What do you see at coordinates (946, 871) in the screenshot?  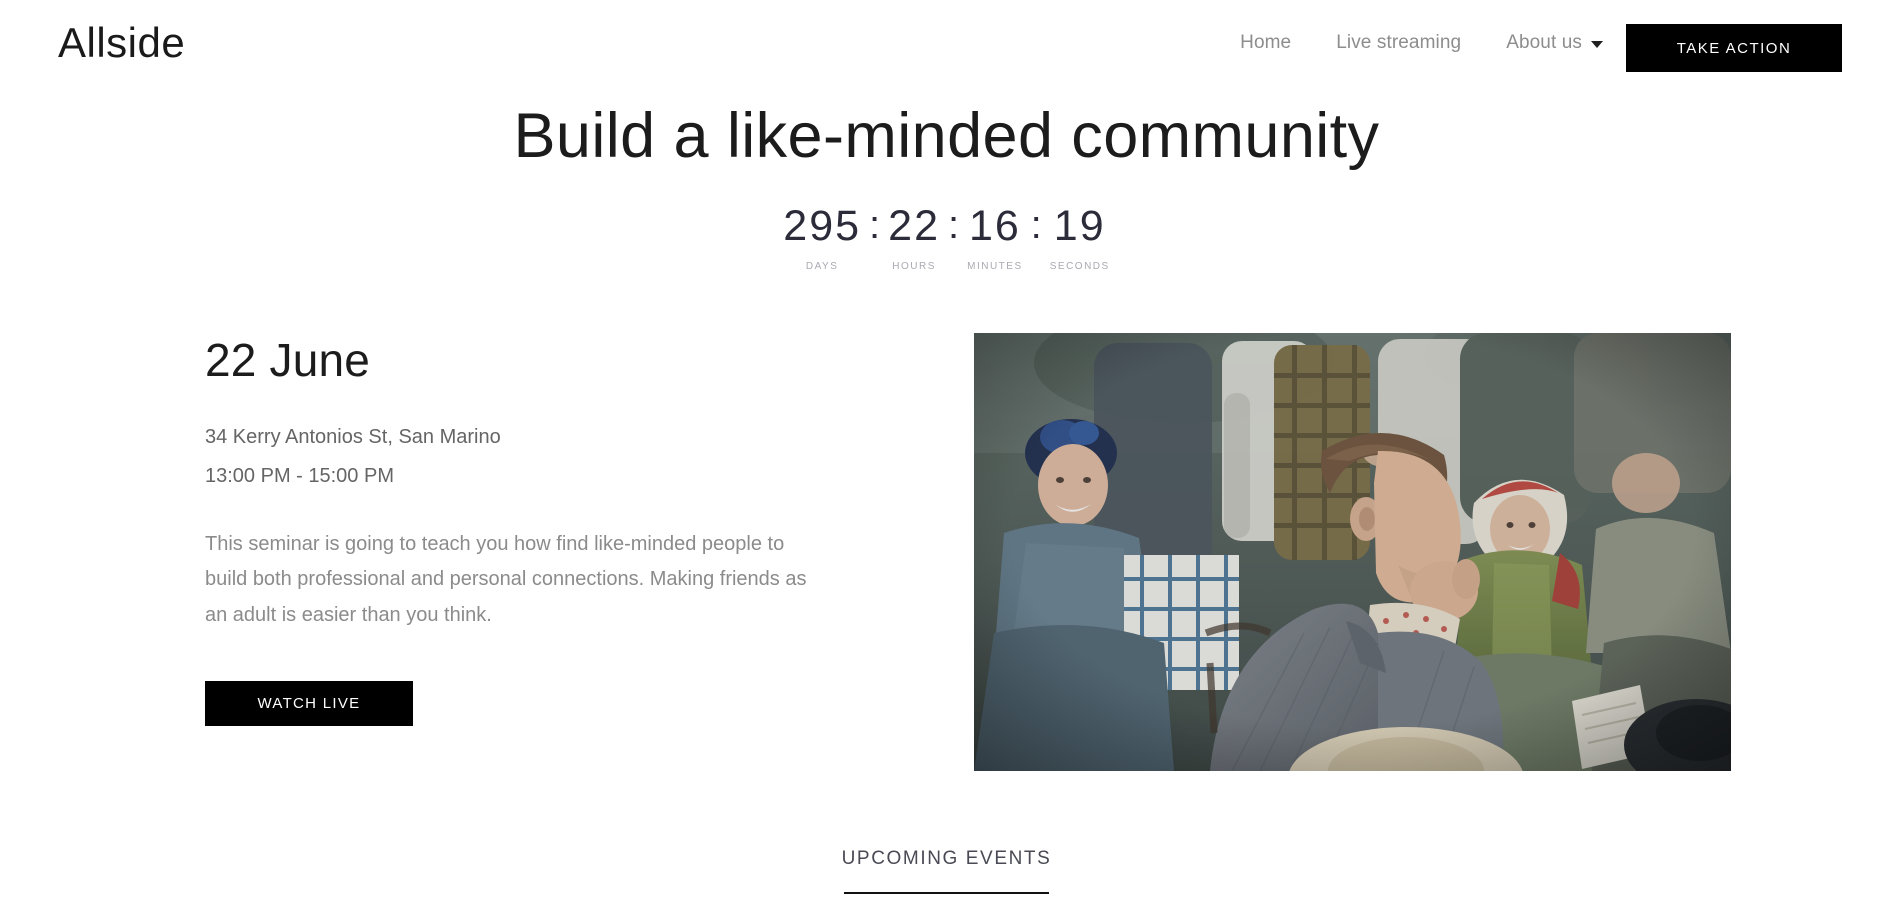 I see `upcoming-events-section: UPCOMING EVENTS` at bounding box center [946, 871].